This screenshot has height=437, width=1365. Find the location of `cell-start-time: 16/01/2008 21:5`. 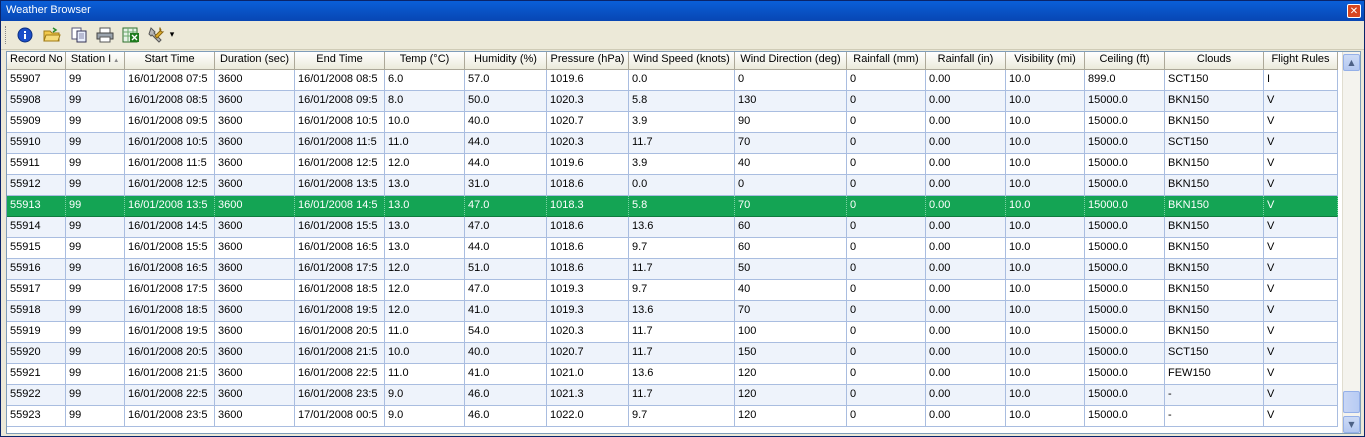

cell-start-time: 16/01/2008 21:5 is located at coordinates (170, 374).